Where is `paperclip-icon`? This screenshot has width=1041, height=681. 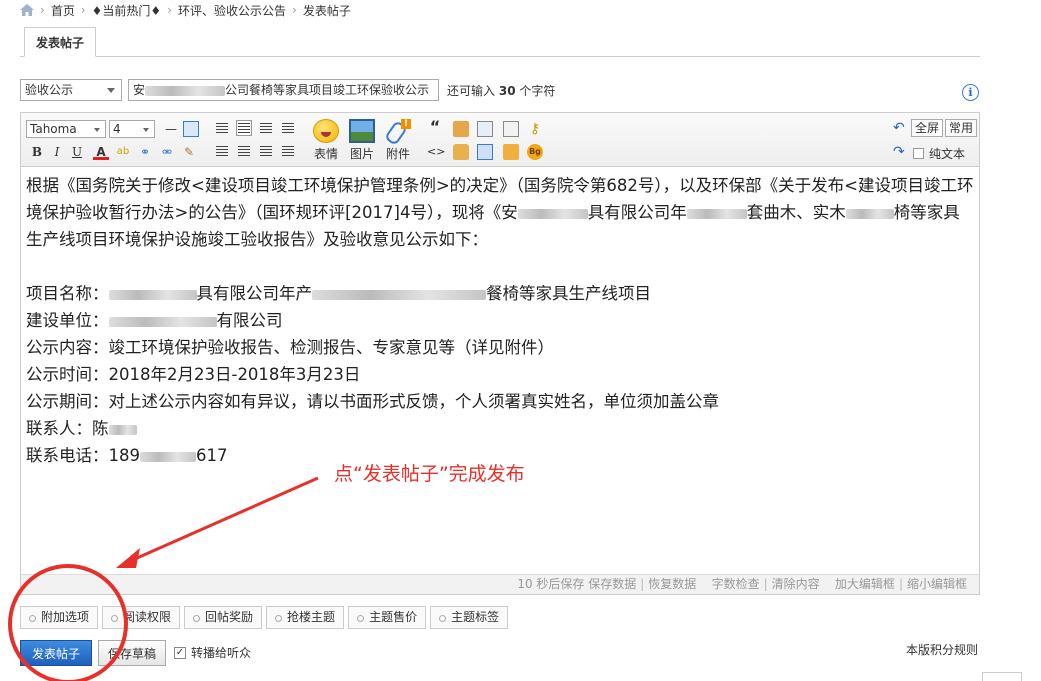 paperclip-icon is located at coordinates (398, 131).